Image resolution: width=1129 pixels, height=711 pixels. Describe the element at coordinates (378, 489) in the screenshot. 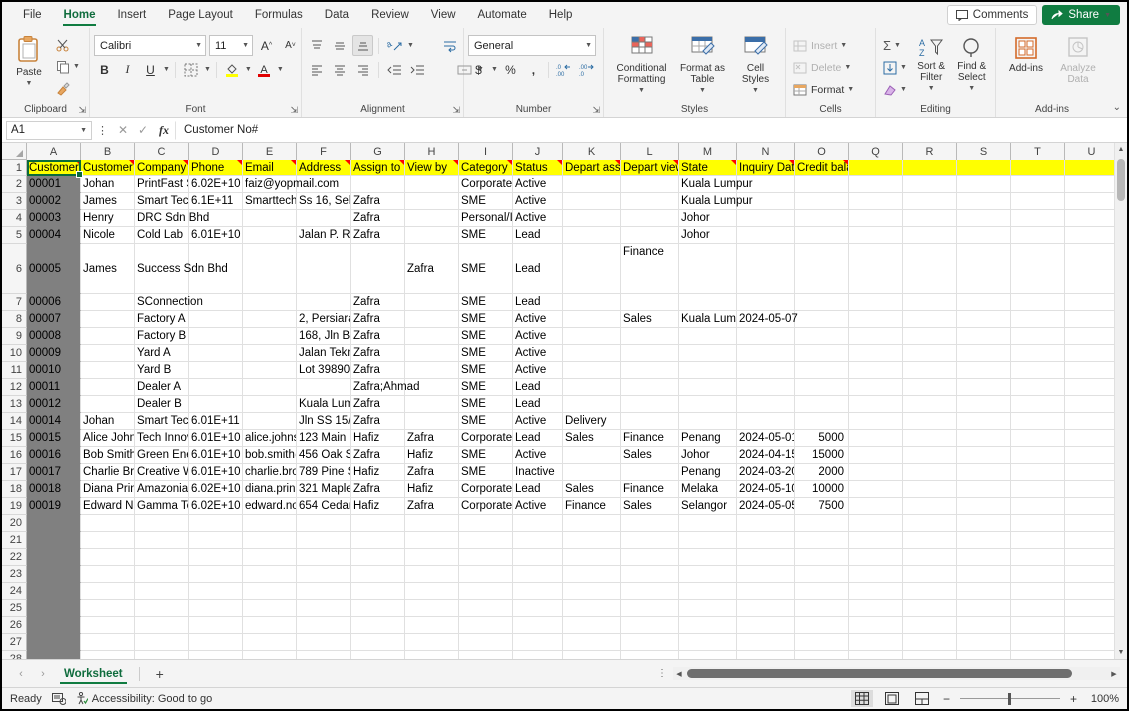

I see `cell-G18: Zafra` at that location.